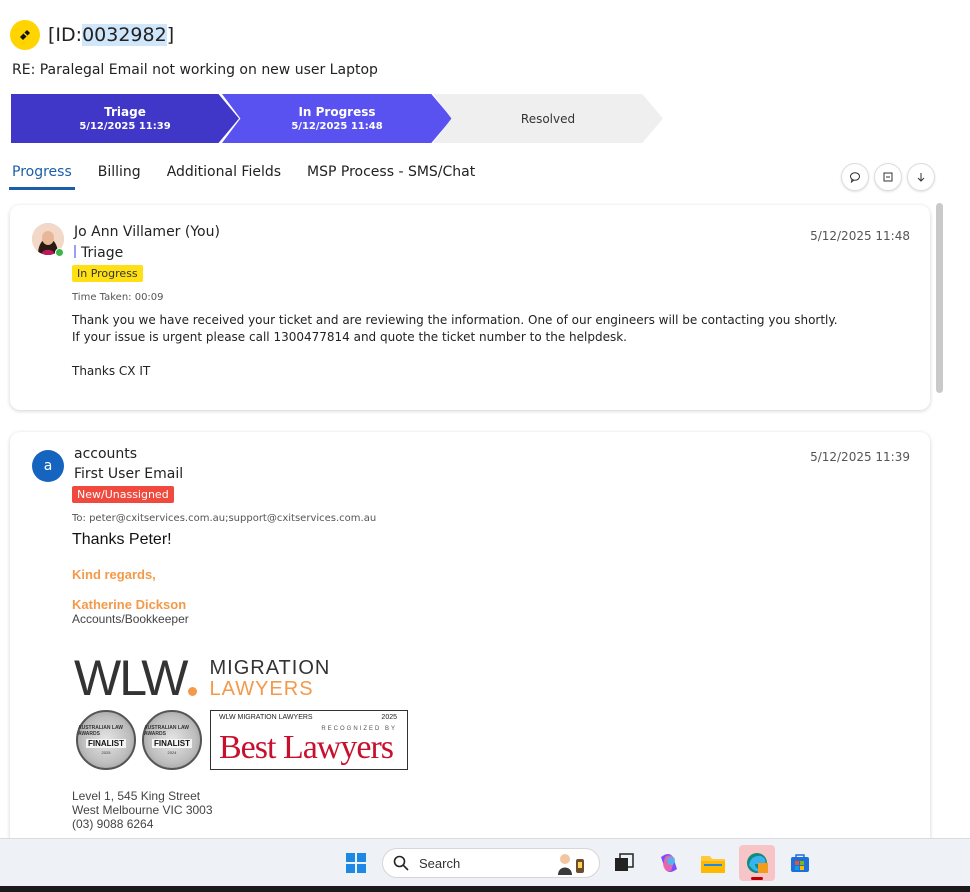 The image size is (970, 892). I want to click on step-in-progress: In Progress 5/12/2025 11:48, so click(337, 118).